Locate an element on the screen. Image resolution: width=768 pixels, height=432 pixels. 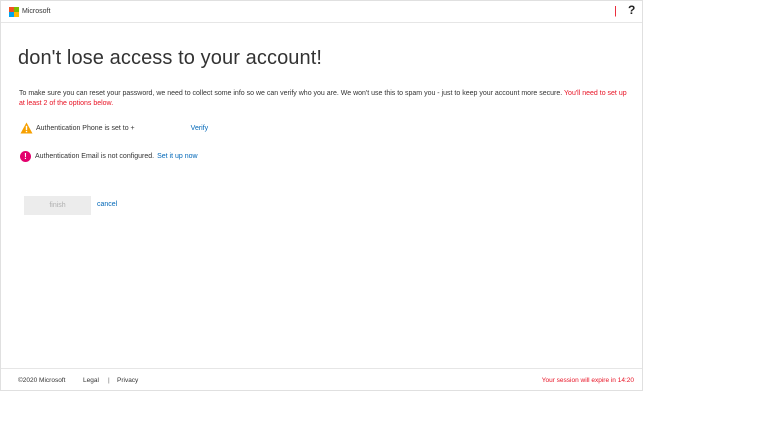
set-it-up-now-link: Set it up now is located at coordinates (177, 156).